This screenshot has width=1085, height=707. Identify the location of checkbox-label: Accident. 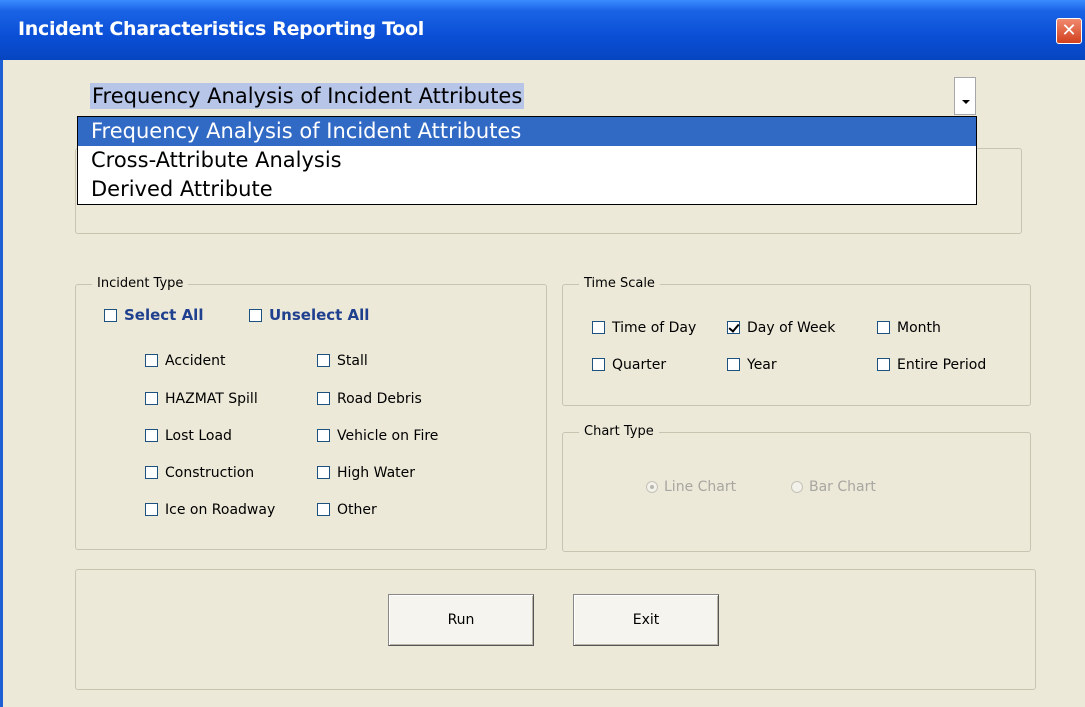
(195, 361).